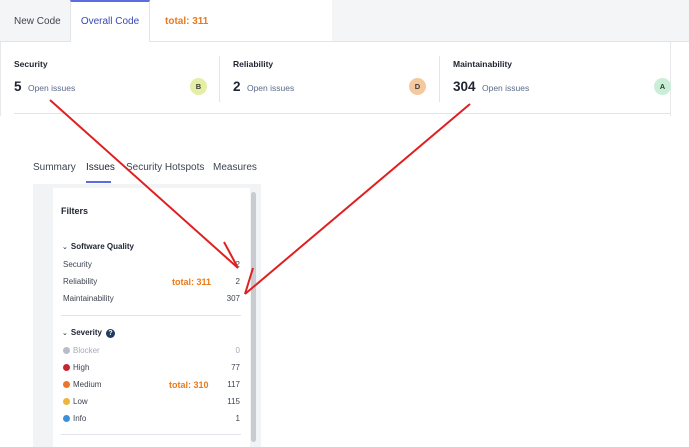 The width and height of the screenshot is (689, 447). What do you see at coordinates (75, 211) in the screenshot?
I see `filters-title: Filters` at bounding box center [75, 211].